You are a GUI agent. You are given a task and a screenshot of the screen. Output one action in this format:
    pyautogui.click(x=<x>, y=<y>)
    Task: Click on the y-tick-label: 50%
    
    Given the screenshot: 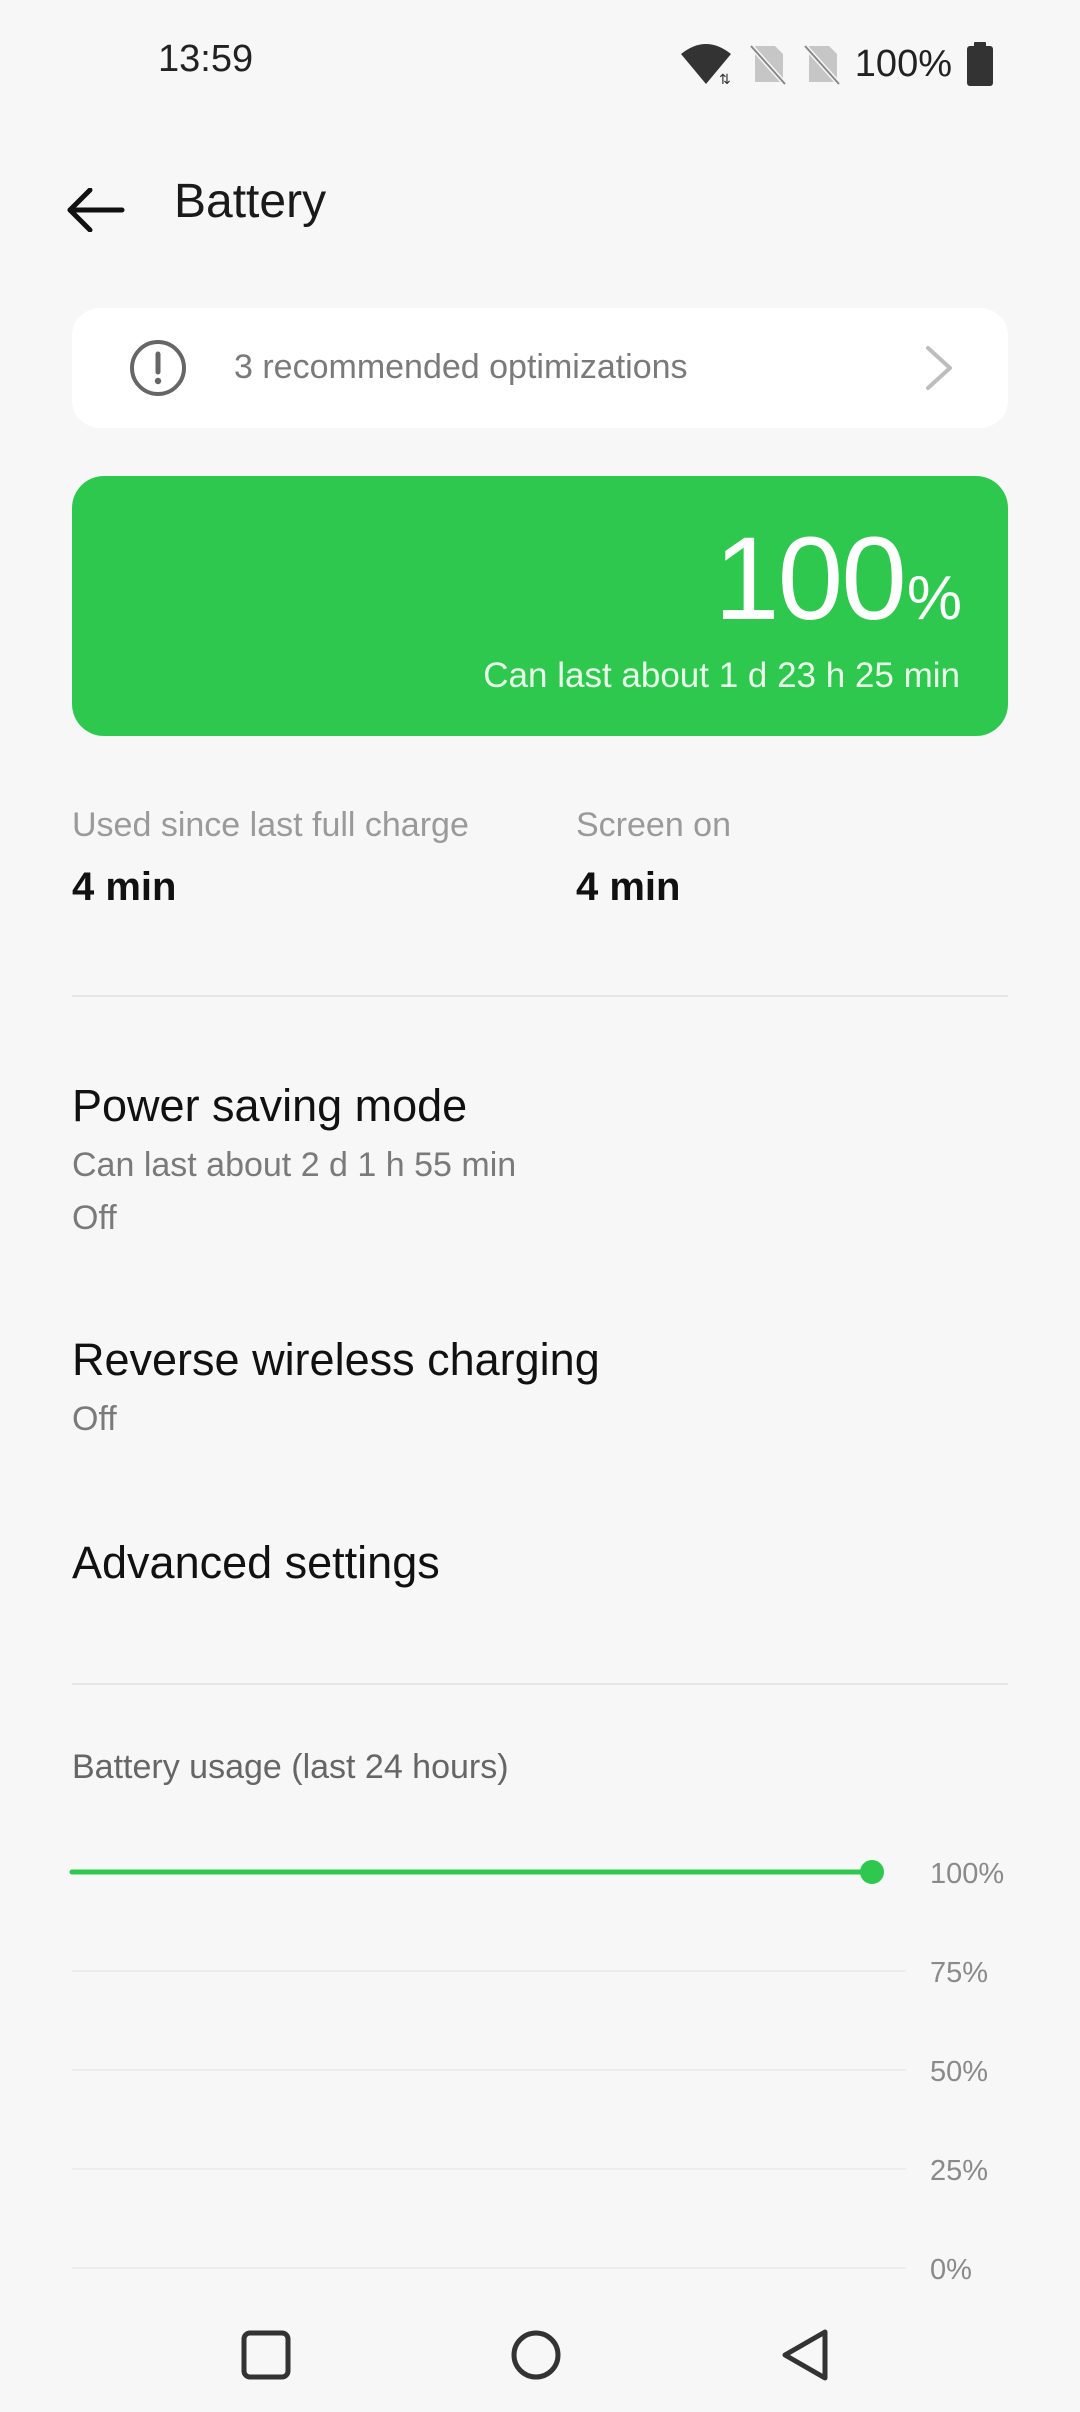 What is the action you would take?
    pyautogui.click(x=959, y=2072)
    